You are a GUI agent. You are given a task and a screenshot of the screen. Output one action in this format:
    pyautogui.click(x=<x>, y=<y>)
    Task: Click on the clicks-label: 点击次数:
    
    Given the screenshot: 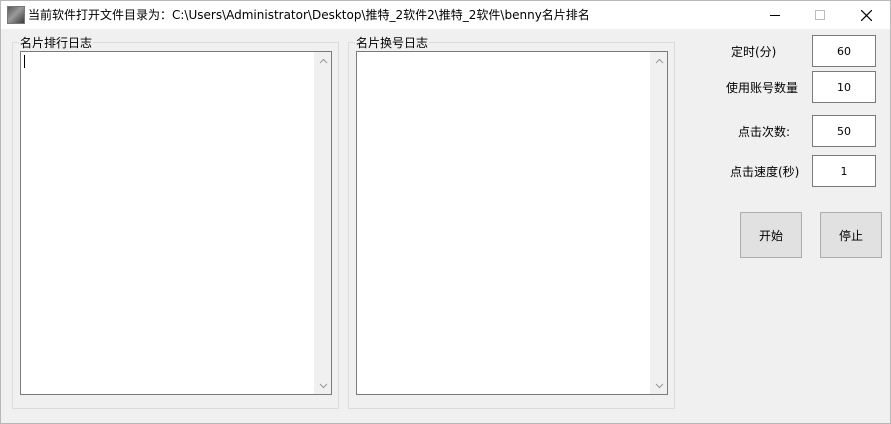 What is the action you would take?
    pyautogui.click(x=764, y=132)
    